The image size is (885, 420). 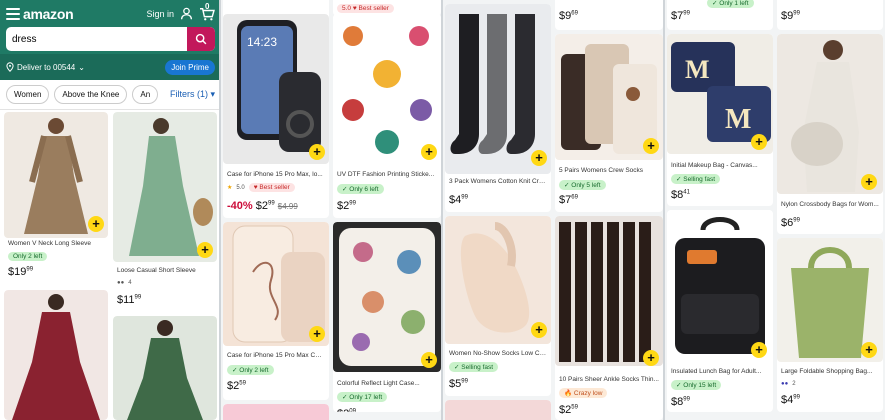 I want to click on logo-area: amazon, so click(x=40, y=14).